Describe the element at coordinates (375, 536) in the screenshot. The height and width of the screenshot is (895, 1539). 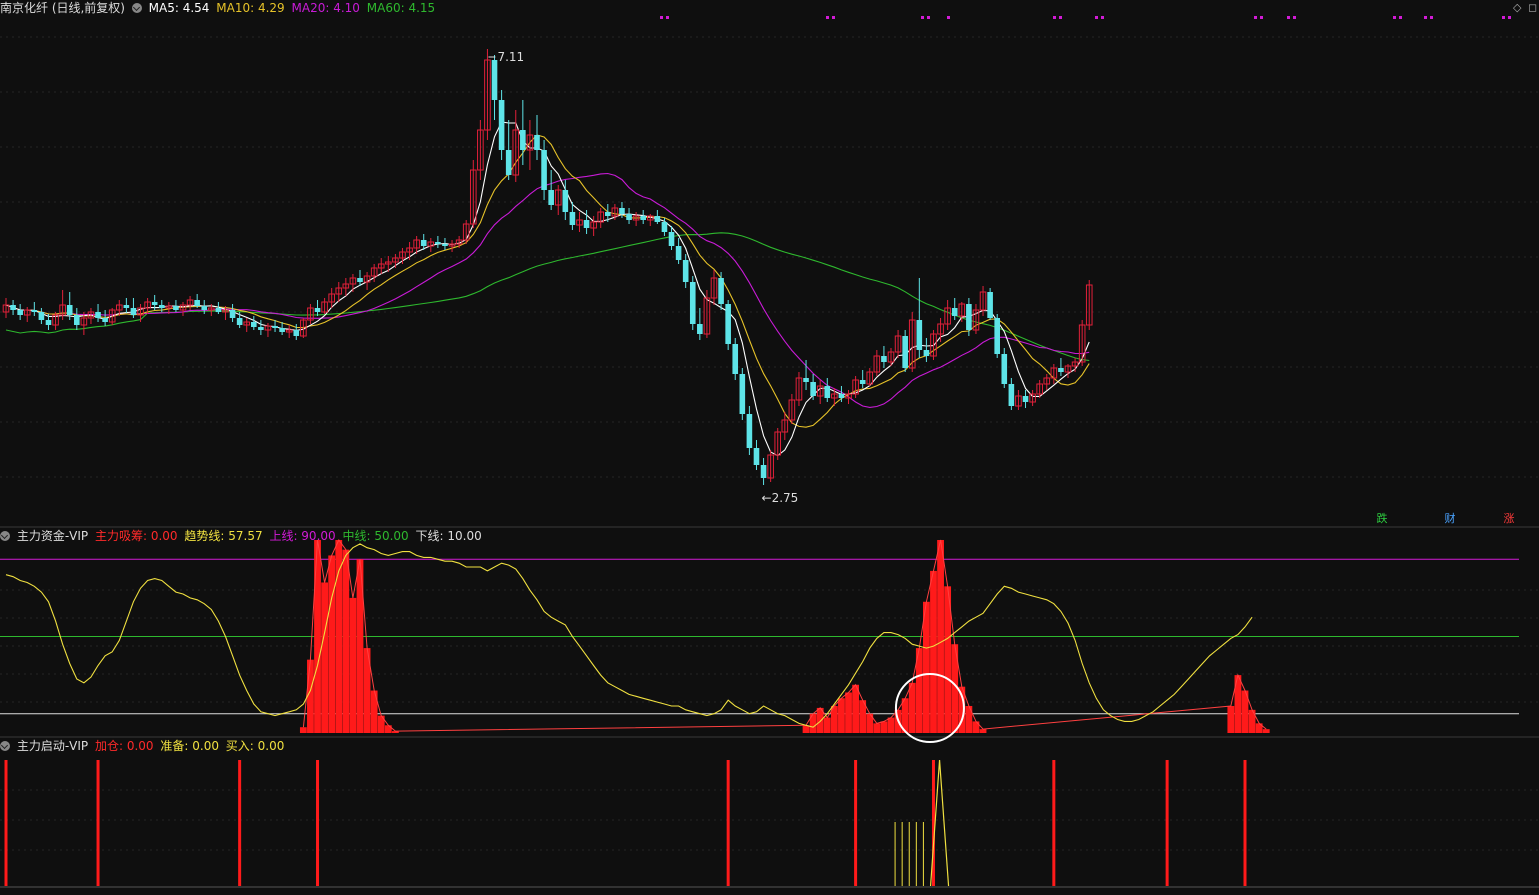
I see `panel2-mid-label: 中线: 50.00` at that location.